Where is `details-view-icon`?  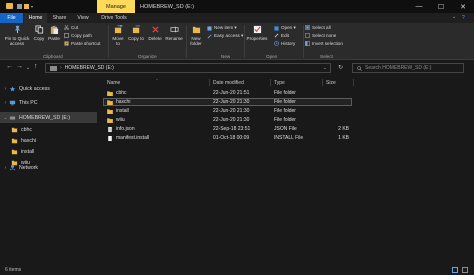 details-view-icon is located at coordinates (455, 270).